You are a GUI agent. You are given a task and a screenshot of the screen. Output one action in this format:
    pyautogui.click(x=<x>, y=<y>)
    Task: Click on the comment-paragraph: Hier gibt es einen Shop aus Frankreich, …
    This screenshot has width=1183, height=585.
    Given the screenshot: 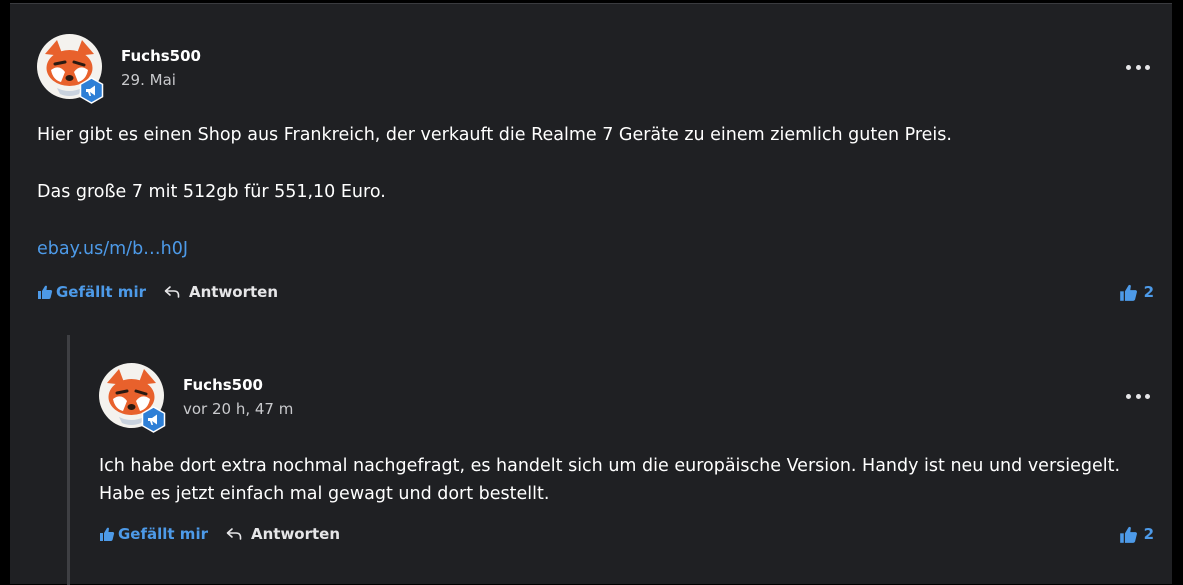 What is the action you would take?
    pyautogui.click(x=494, y=135)
    